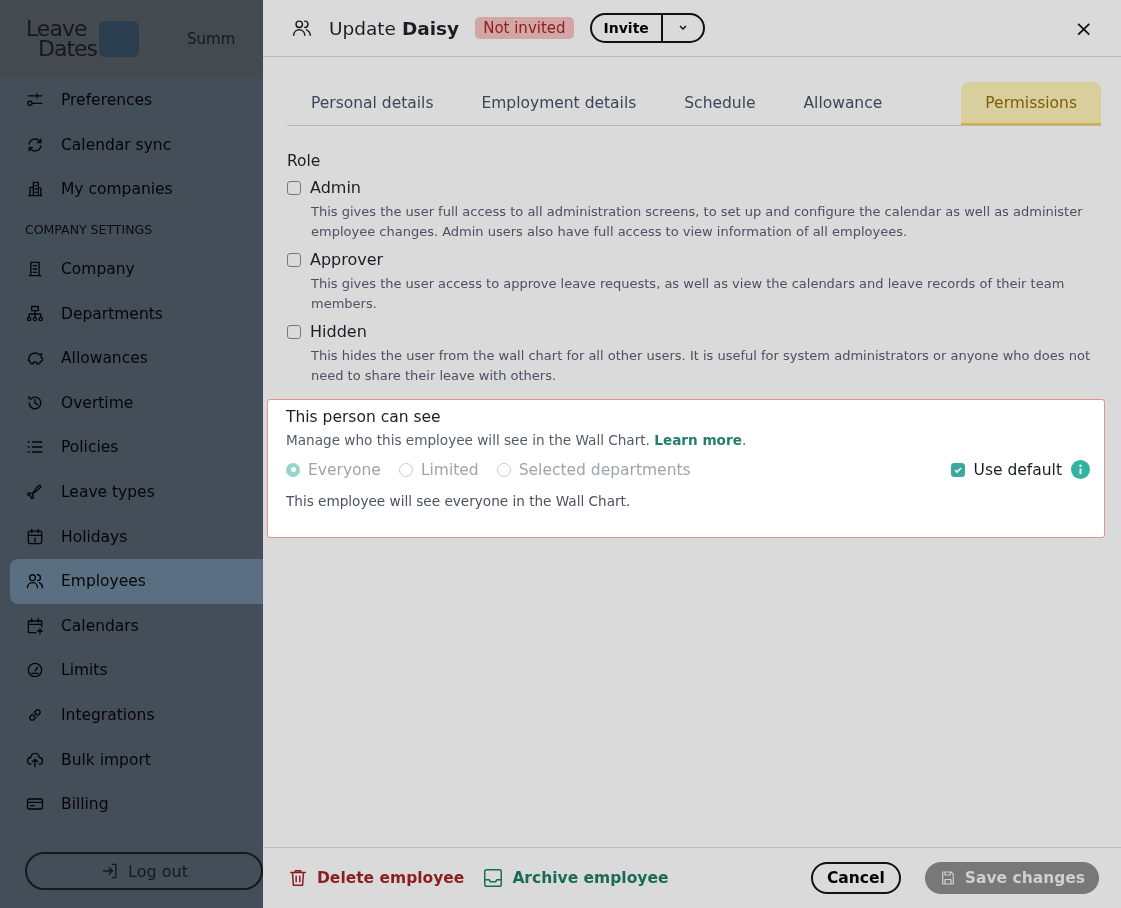 The width and height of the screenshot is (1121, 908). What do you see at coordinates (394, 28) in the screenshot?
I see `modal-title: Update Daisy` at bounding box center [394, 28].